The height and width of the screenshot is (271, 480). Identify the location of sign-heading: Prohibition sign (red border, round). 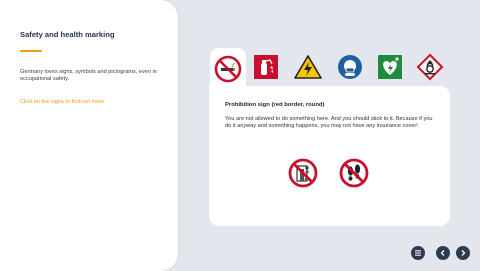
(275, 105).